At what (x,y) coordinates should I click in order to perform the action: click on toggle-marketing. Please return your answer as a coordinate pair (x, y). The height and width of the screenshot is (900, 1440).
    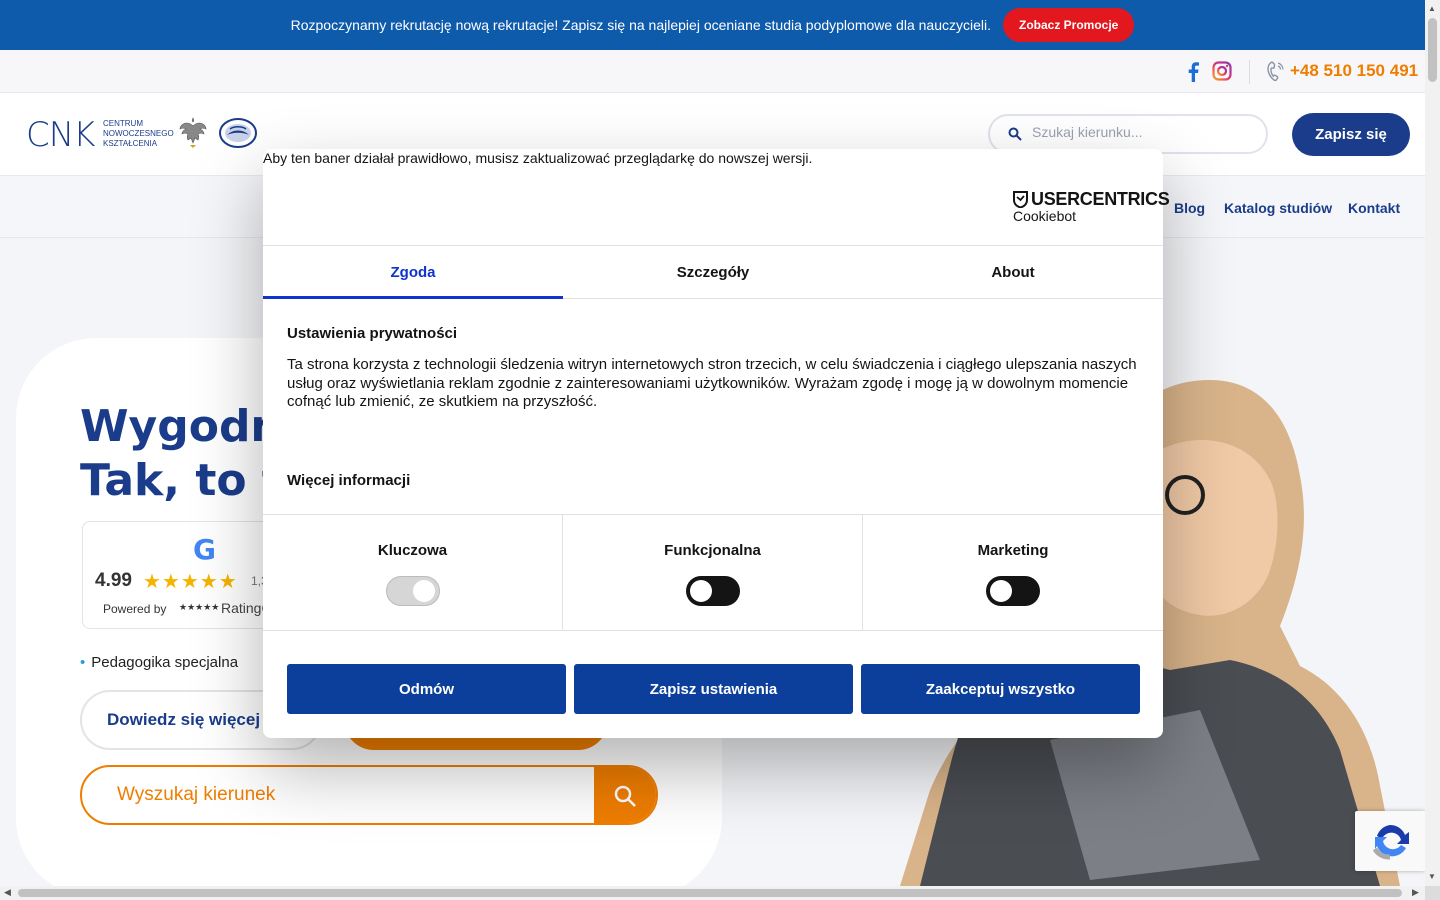
    Looking at the image, I should click on (1013, 591).